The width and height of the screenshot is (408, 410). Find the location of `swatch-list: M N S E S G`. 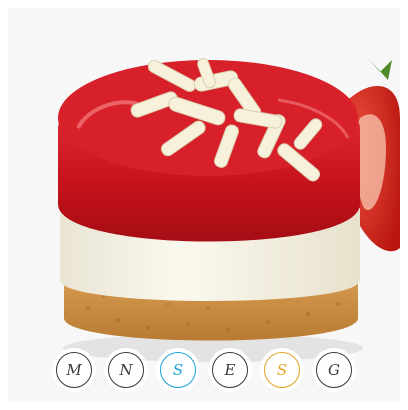

swatch-list: M N S E S G is located at coordinates (204, 374).